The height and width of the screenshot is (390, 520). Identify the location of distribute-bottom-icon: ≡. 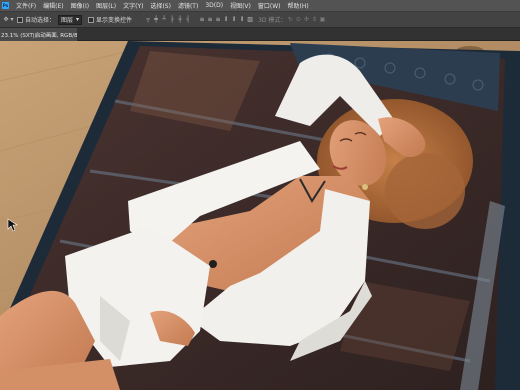
(218, 20).